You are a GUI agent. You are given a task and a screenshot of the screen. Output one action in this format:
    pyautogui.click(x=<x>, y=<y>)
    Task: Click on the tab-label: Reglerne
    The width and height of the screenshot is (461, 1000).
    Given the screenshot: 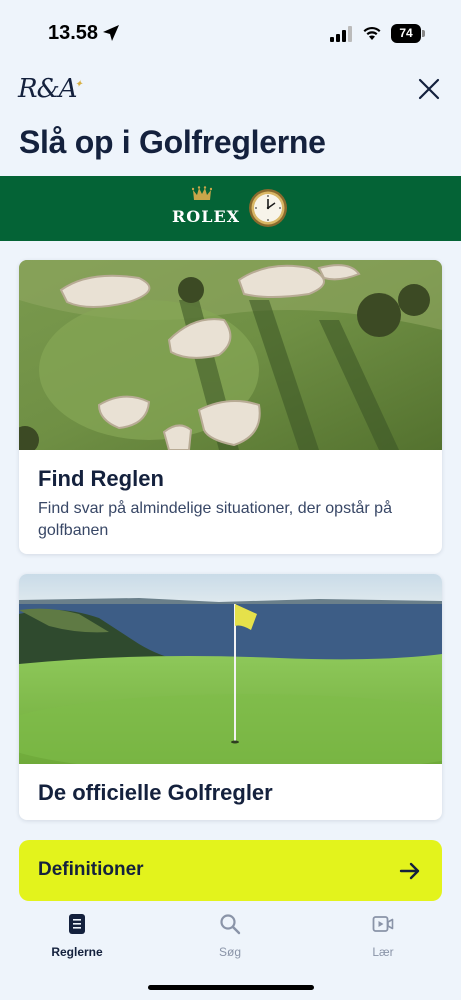 What is the action you would take?
    pyautogui.click(x=77, y=952)
    